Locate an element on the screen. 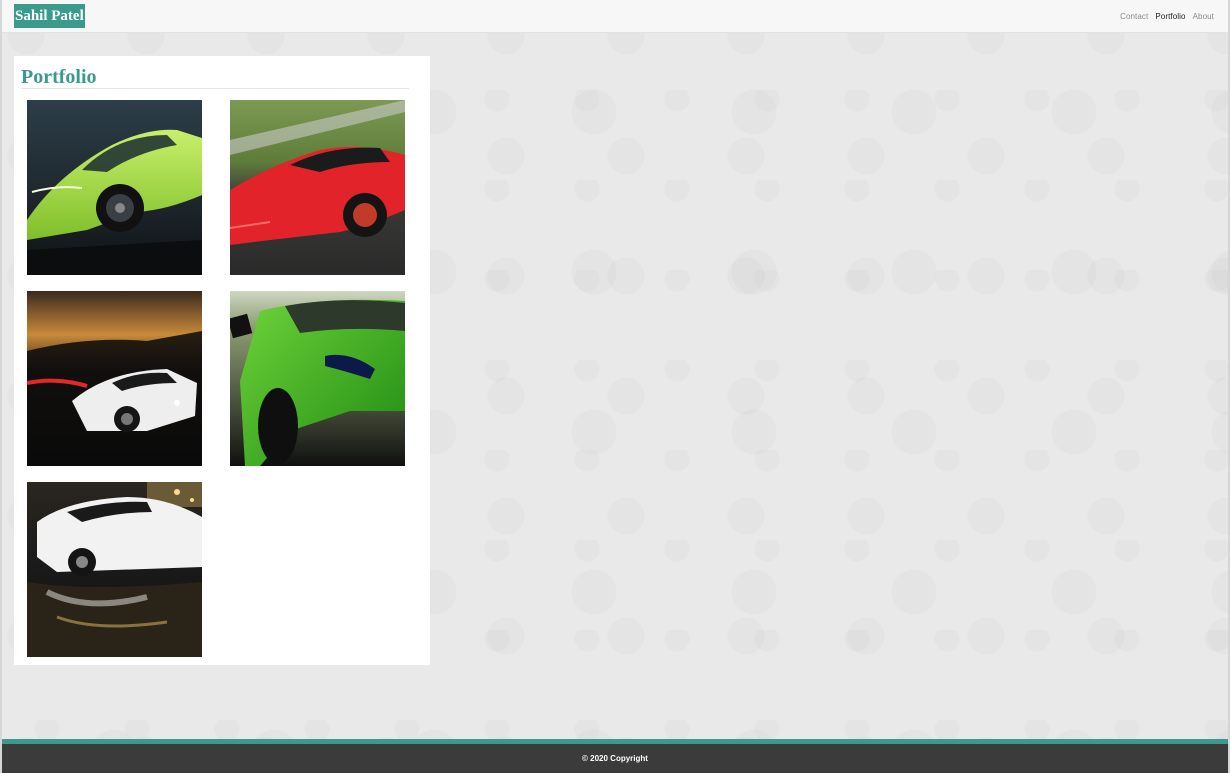 The width and height of the screenshot is (1230, 773). footer: © 2020 Copyright is located at coordinates (615, 758).